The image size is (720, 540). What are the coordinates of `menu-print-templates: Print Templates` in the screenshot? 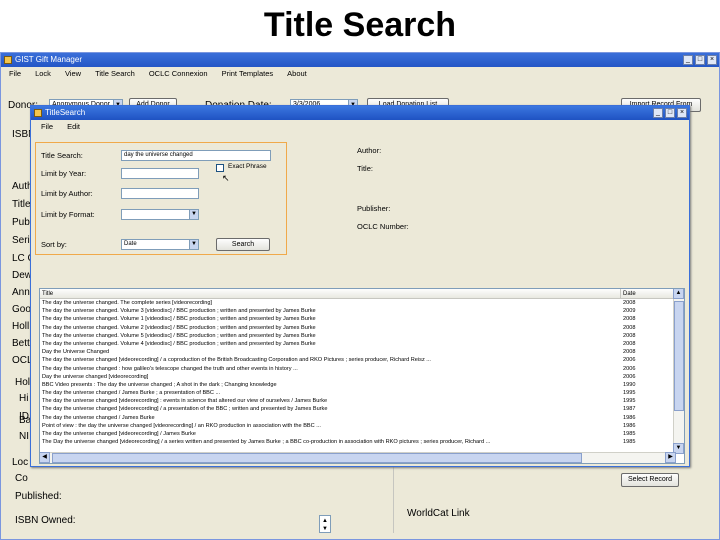 It's located at (248, 73).